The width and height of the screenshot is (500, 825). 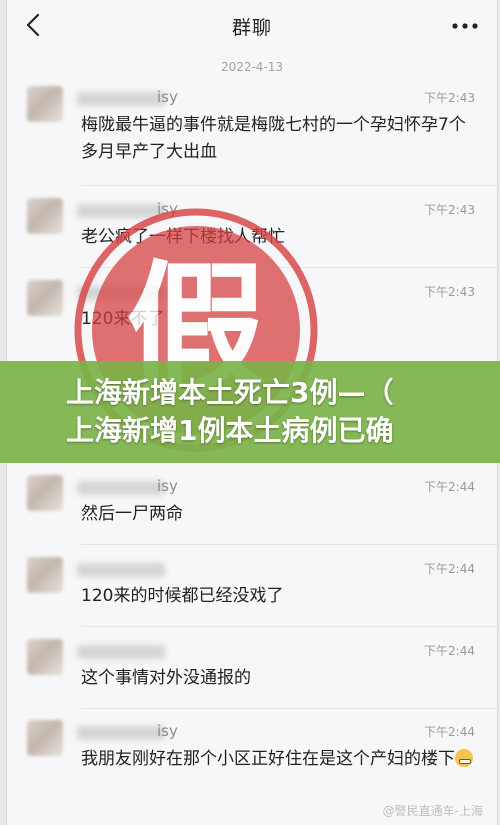 I want to click on message-text: 我朋友刚好在那个小区正好住在是这个产妇的楼下, so click(x=281, y=759).